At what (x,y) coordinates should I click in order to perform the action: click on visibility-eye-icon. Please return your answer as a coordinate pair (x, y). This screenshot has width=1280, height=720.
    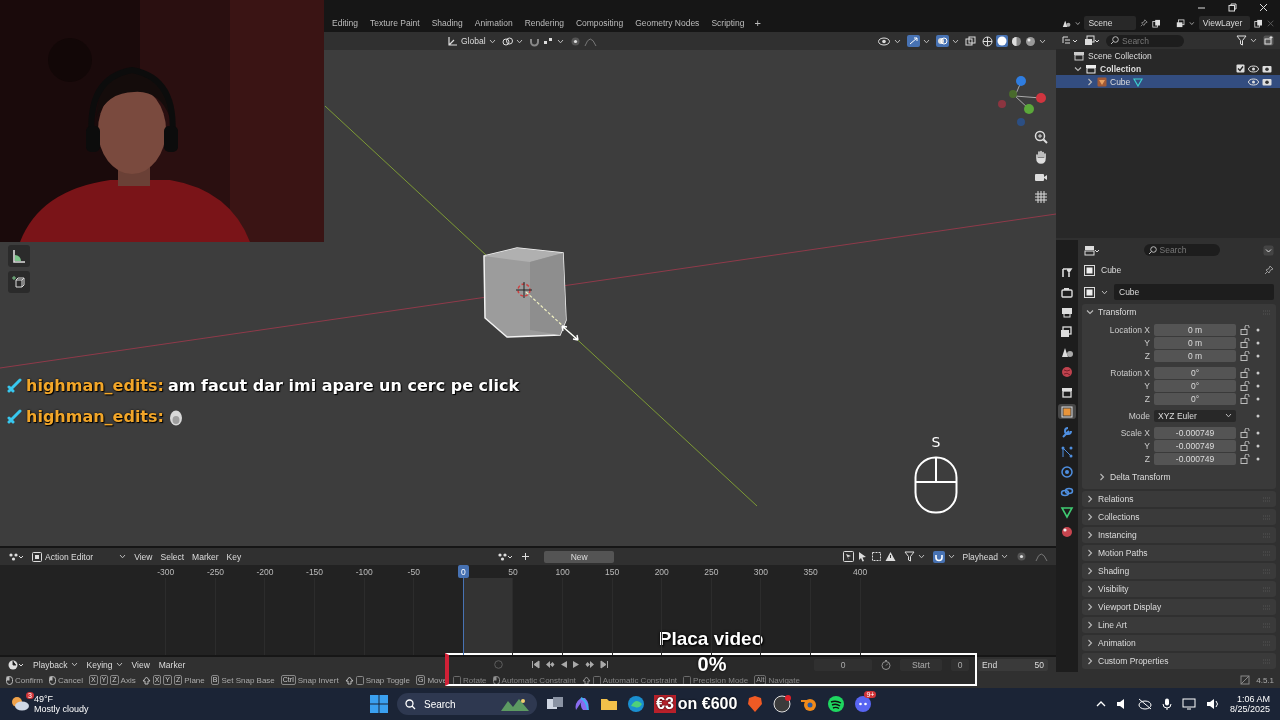
    Looking at the image, I should click on (884, 41).